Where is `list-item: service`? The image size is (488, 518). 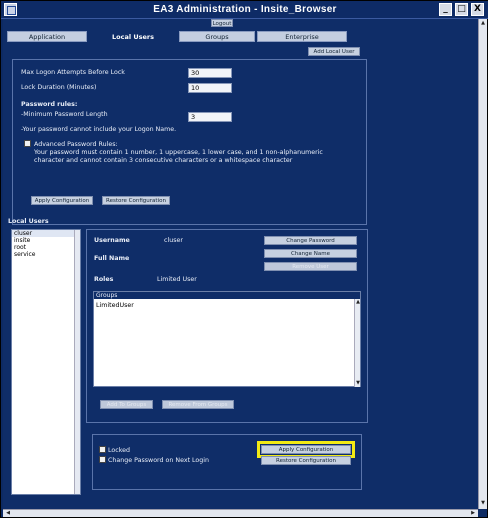 list-item: service is located at coordinates (46, 254).